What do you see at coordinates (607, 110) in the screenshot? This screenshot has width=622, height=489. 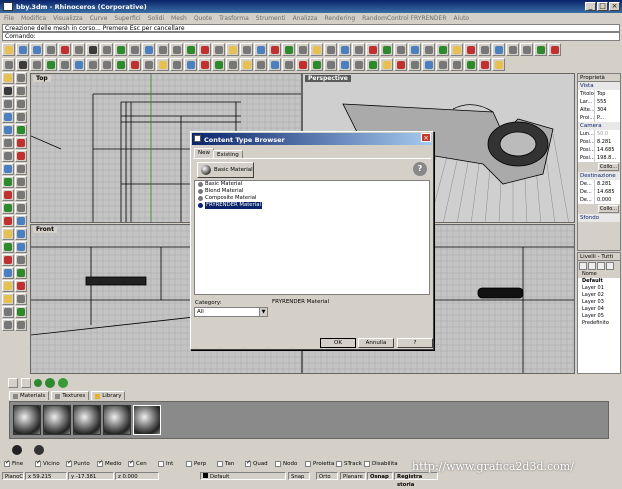 I see `property-value: 304` at bounding box center [607, 110].